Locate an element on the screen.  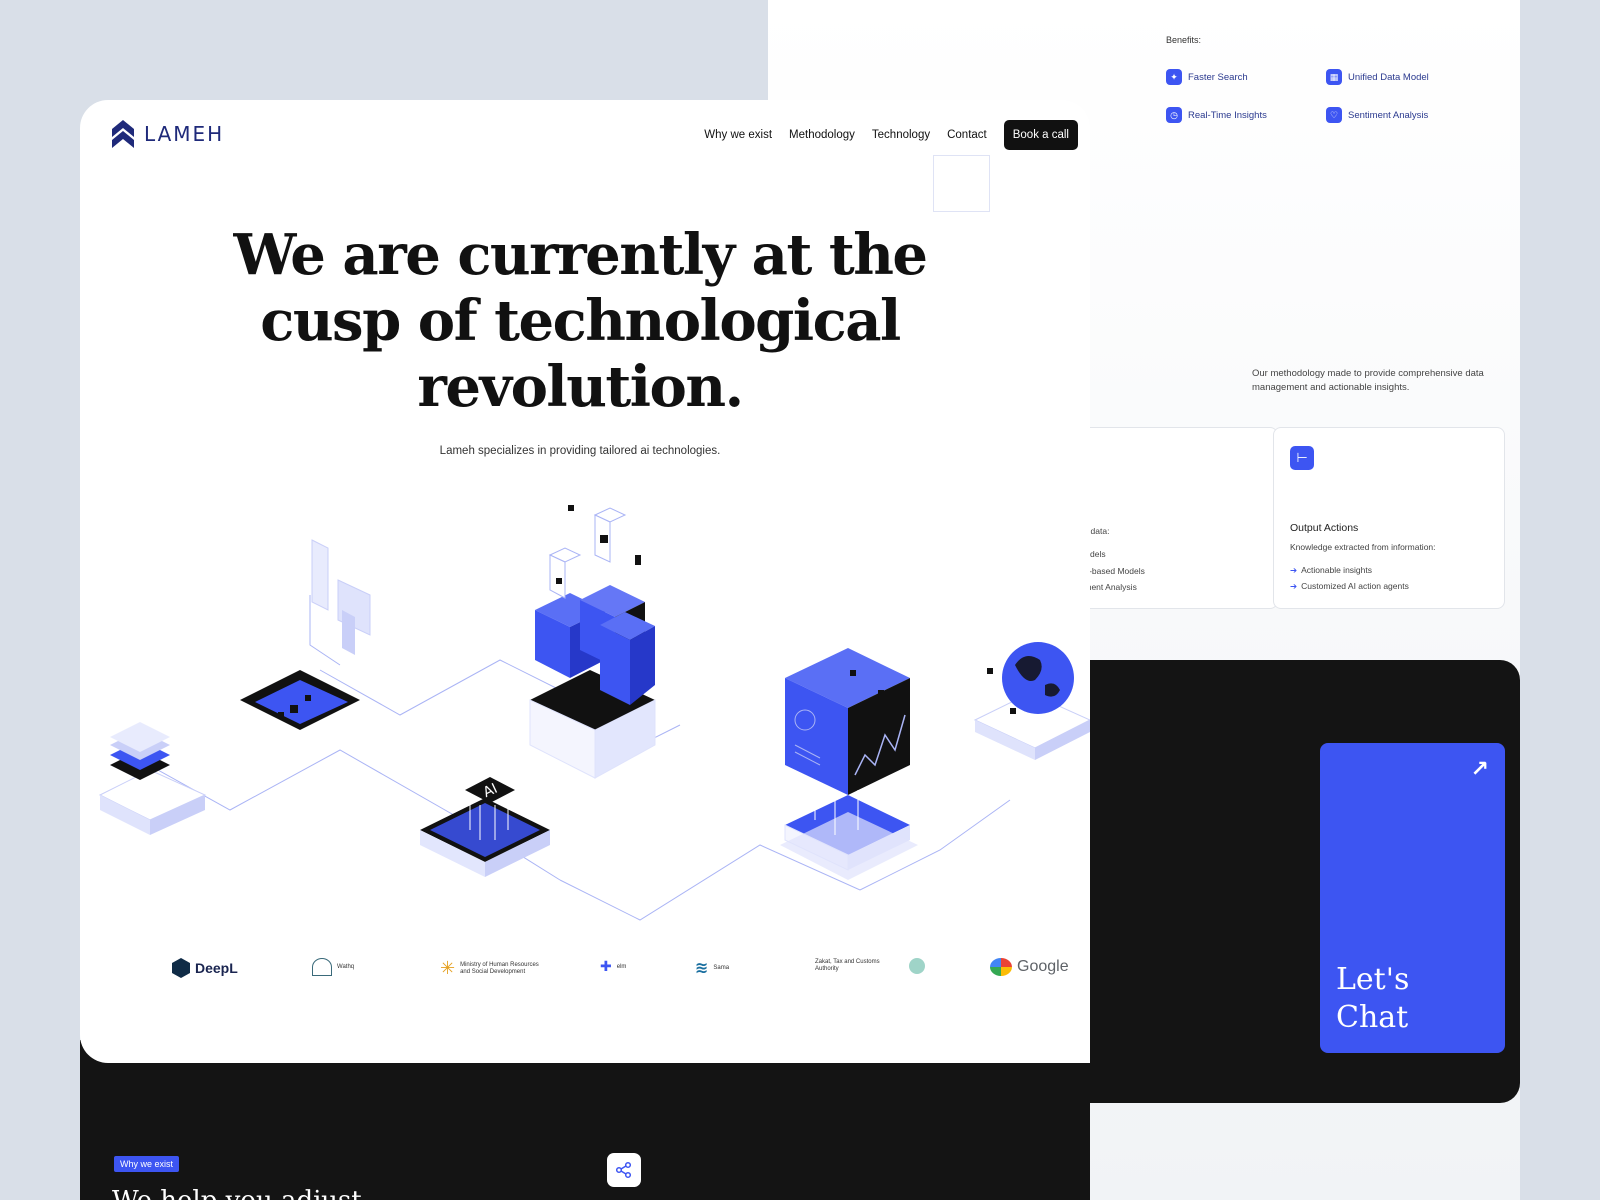
tree-icon: ⊢ is located at coordinates (1302, 458).